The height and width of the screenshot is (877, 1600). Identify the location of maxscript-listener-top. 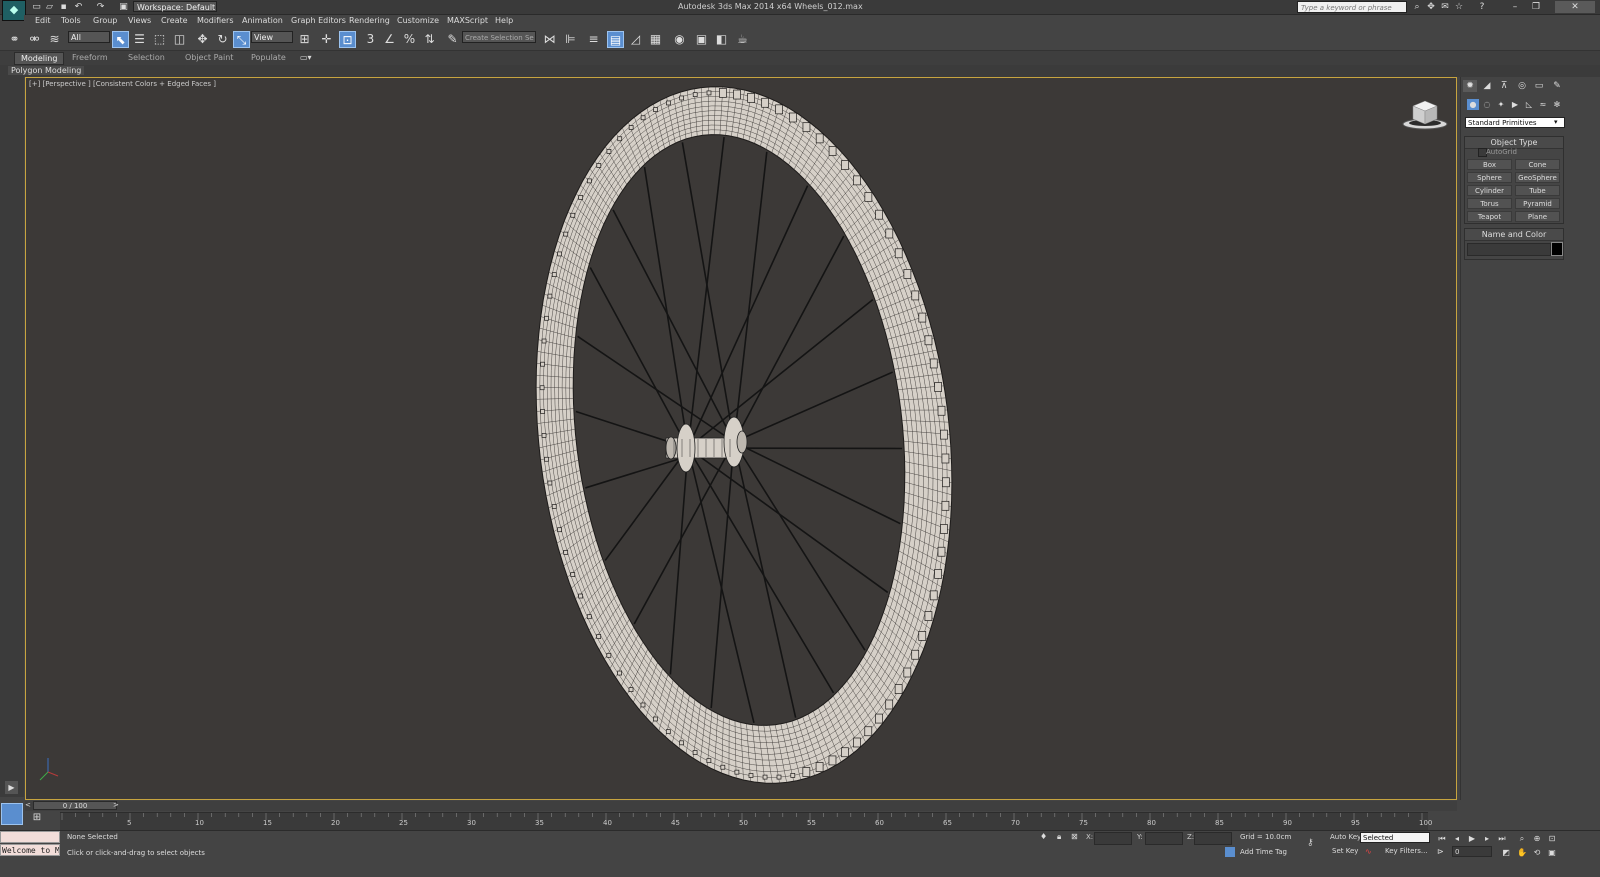
(30, 837).